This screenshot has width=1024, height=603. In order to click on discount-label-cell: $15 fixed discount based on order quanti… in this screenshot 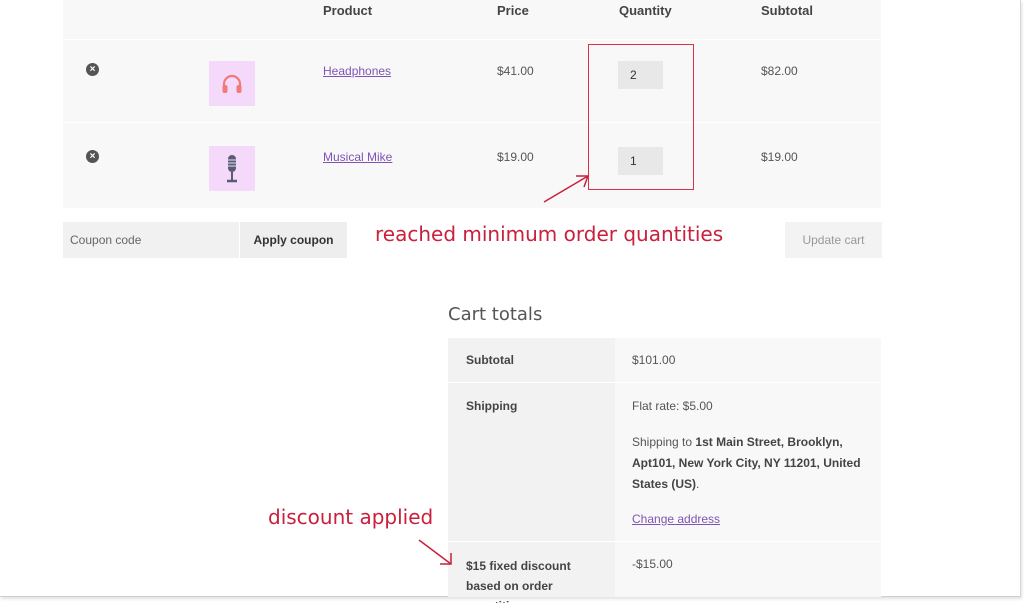, I will do `click(531, 572)`.